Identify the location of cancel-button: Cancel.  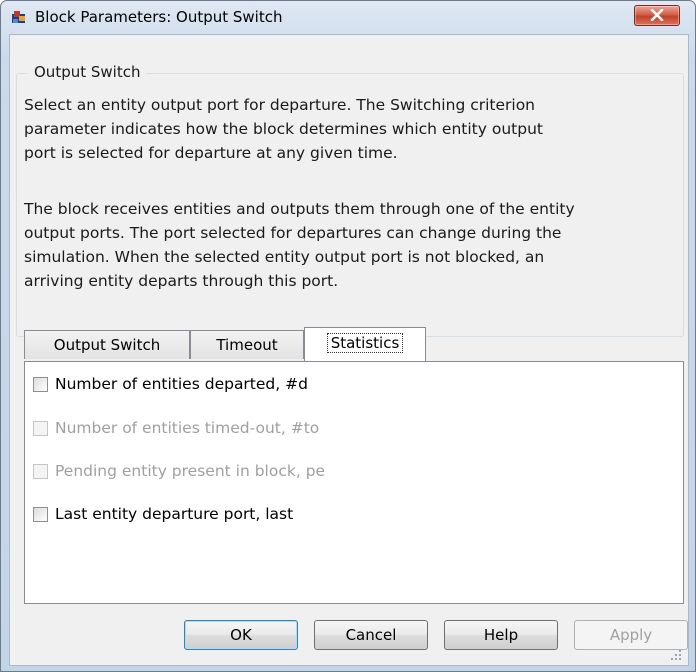
(371, 635).